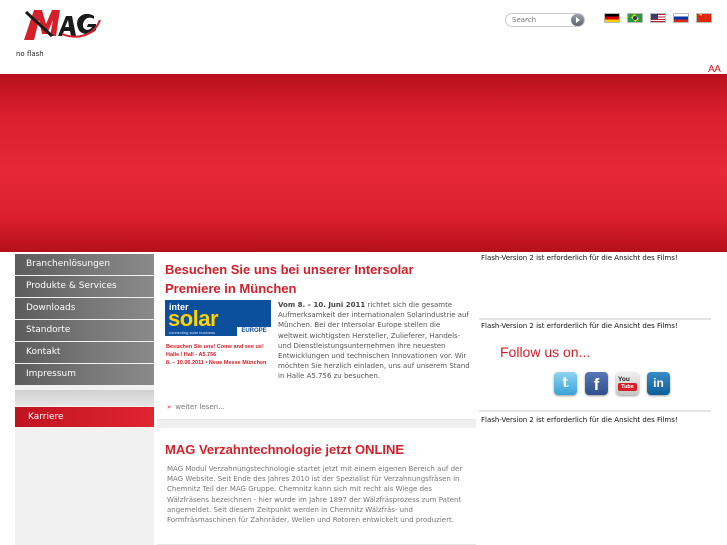  I want to click on article-separator, so click(316, 424).